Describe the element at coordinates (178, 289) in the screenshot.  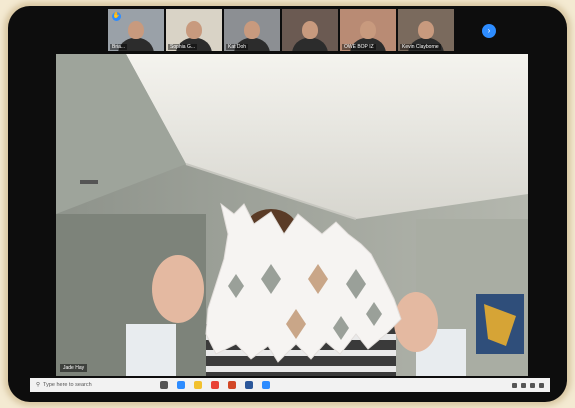
I see `left-hand` at that location.